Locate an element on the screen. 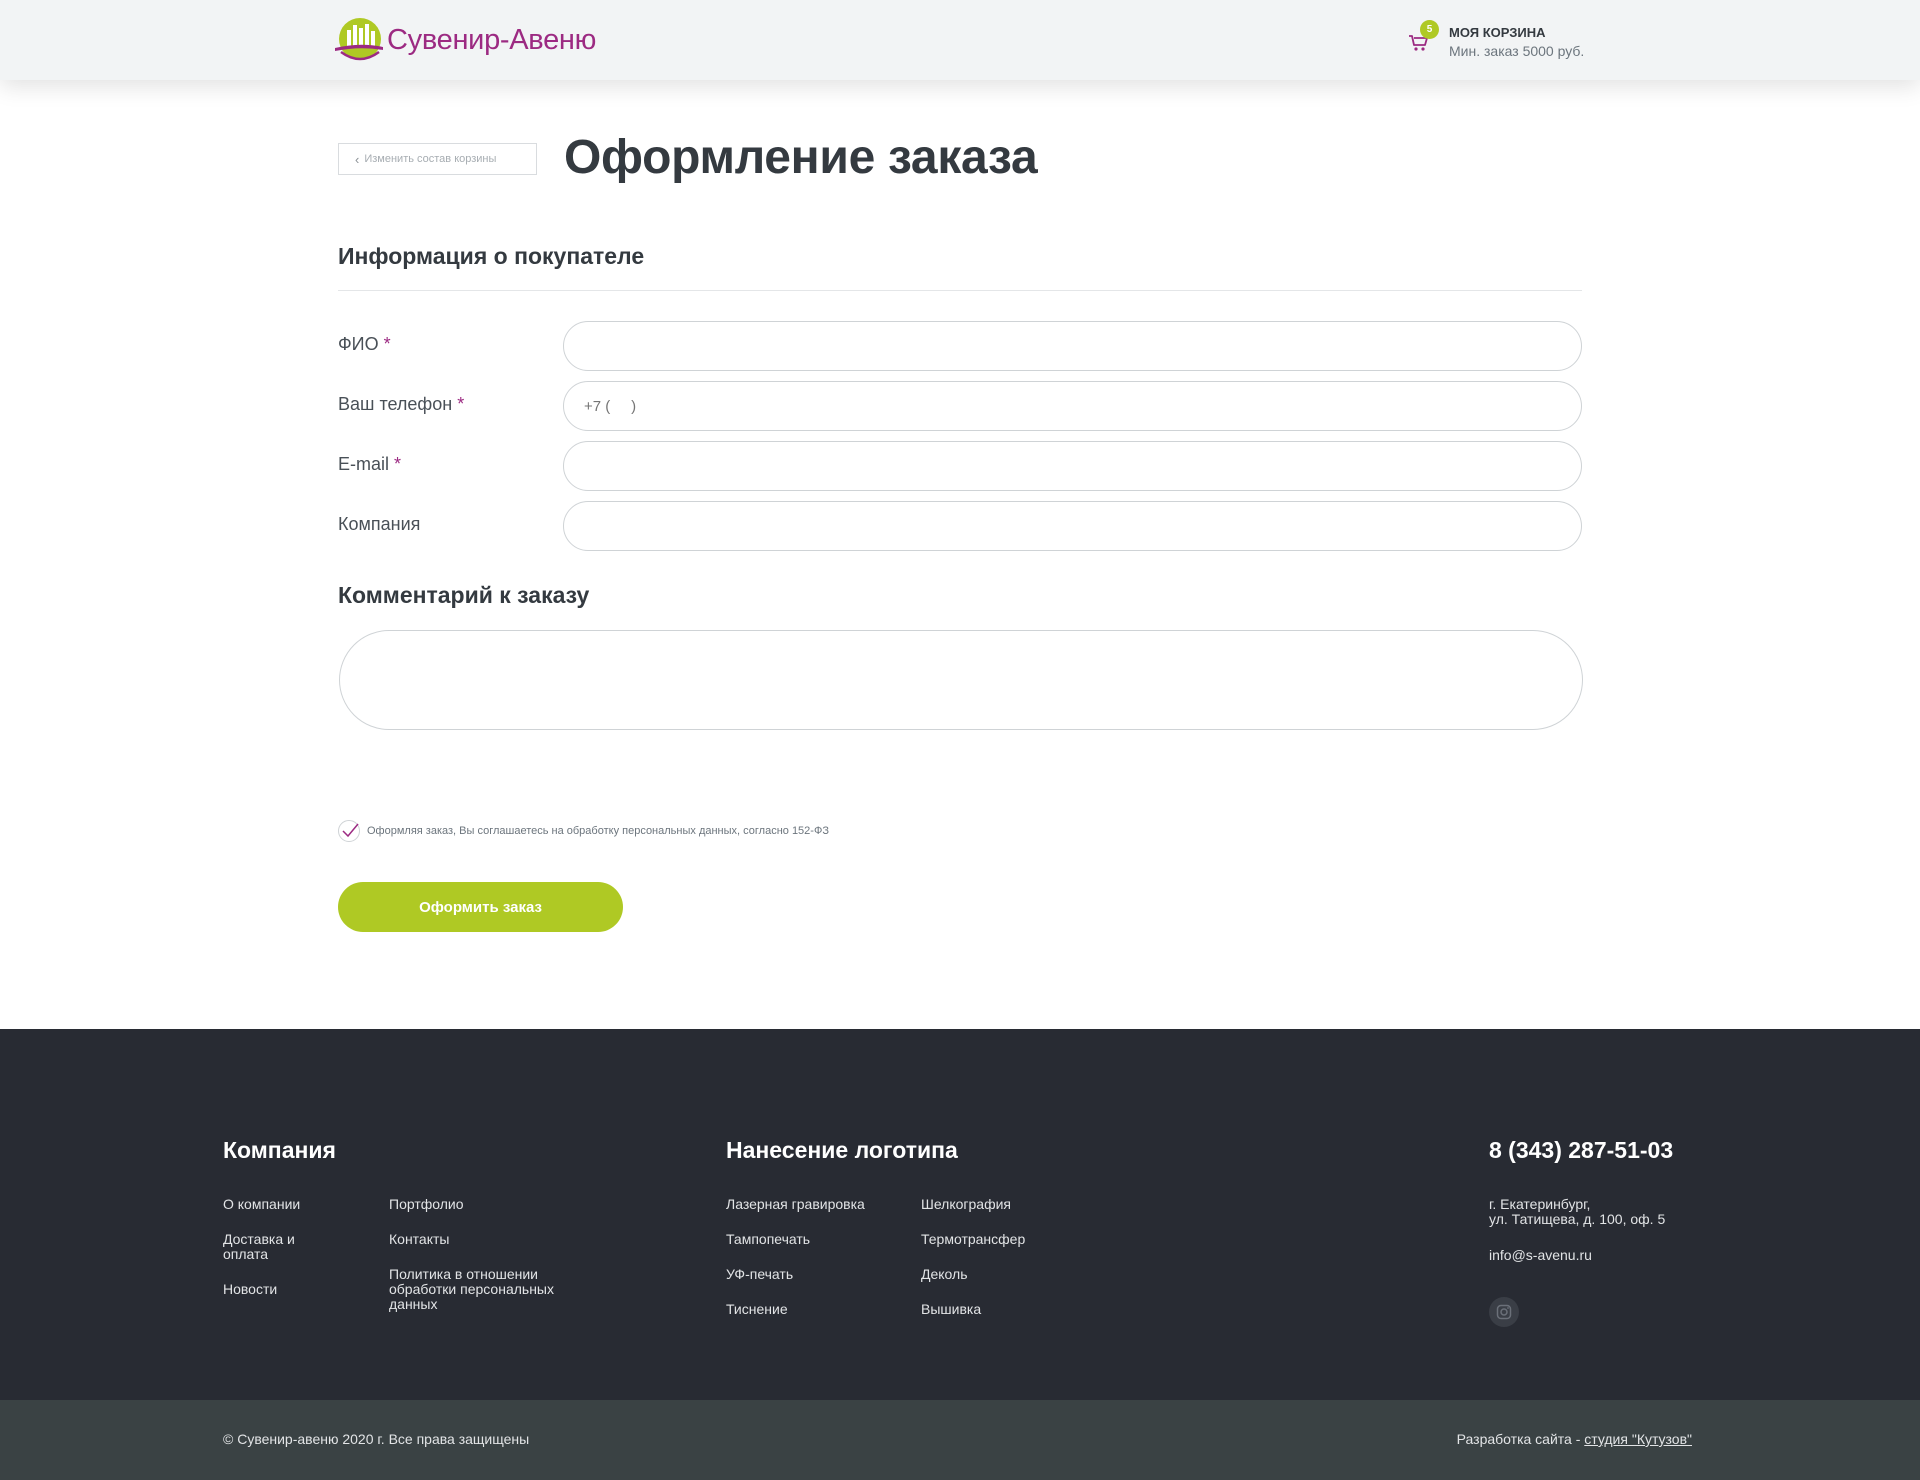 This screenshot has height=1480, width=1920. cart-widget: 5 МОЯ КОРЗИНА Мин. заказ 5000 руб. is located at coordinates (1508, 42).